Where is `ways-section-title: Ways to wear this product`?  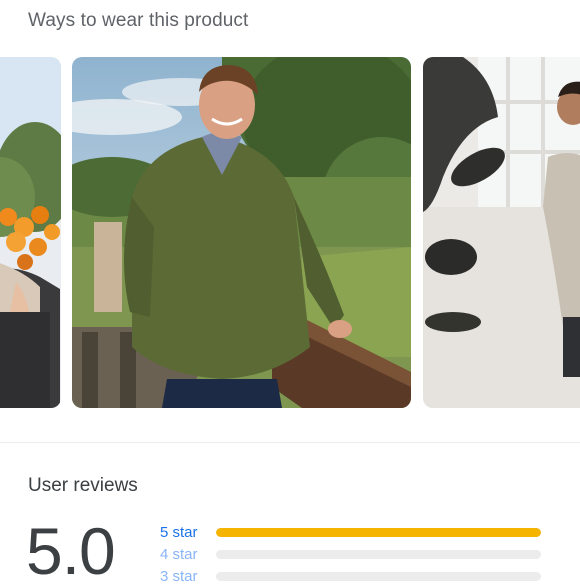
ways-section-title: Ways to wear this product is located at coordinates (138, 20).